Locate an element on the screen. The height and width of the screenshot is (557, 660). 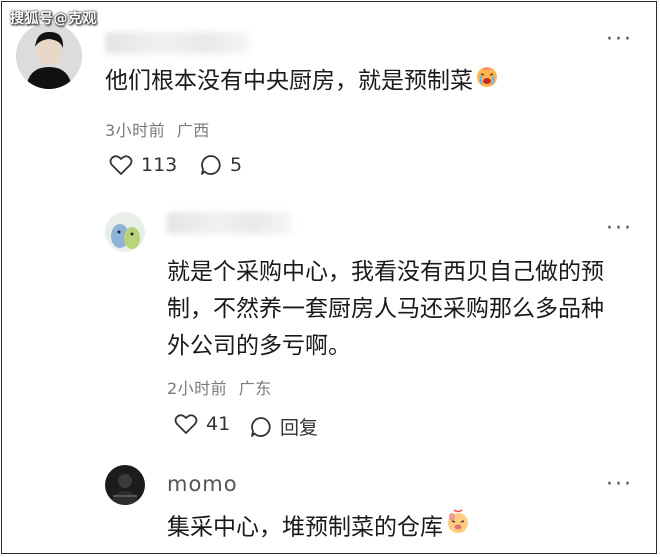
location: 广西 is located at coordinates (193, 130).